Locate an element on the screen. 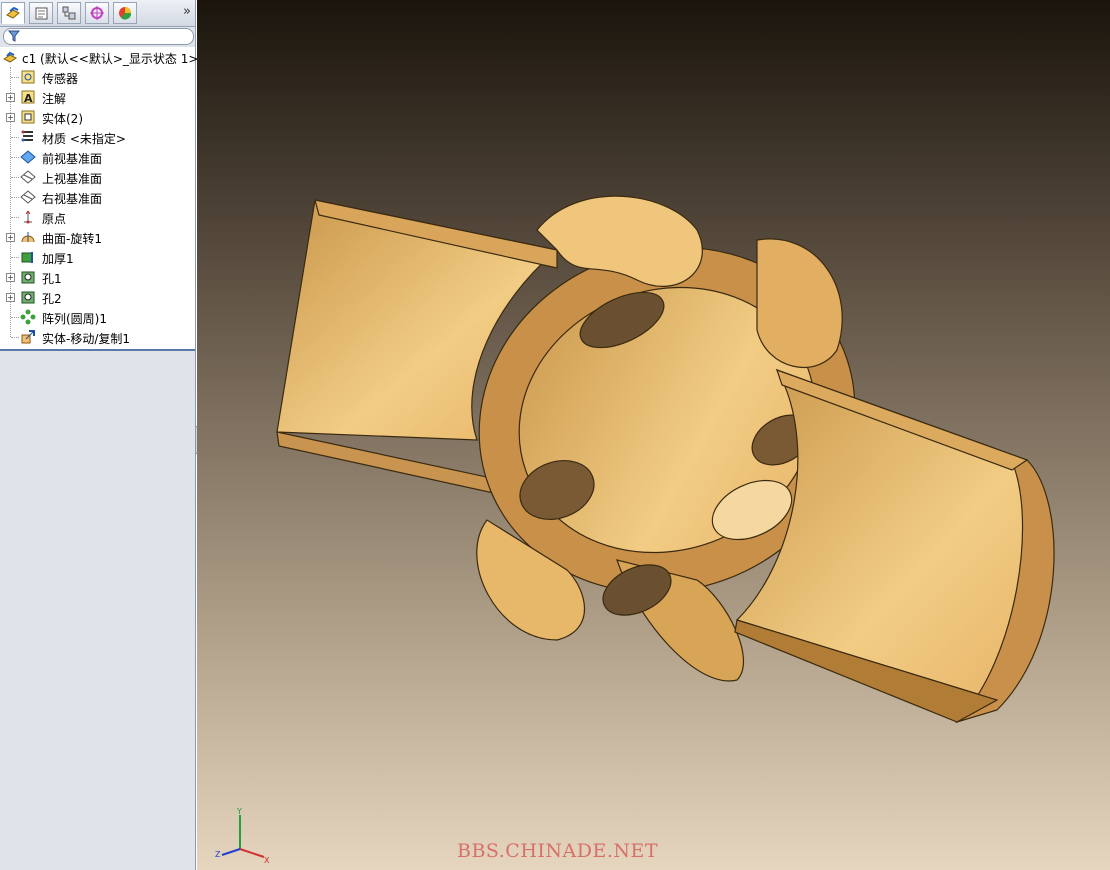  tree-item-solid-bodies: + 实体(2) is located at coordinates (97, 117).